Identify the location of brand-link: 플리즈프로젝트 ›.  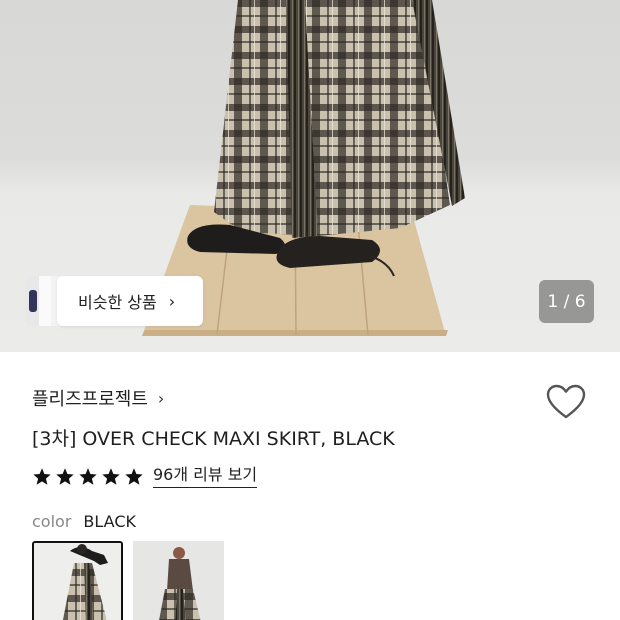
(98, 398).